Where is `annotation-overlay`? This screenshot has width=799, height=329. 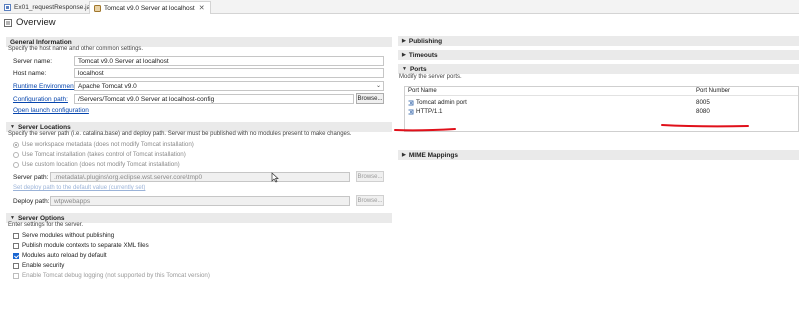 annotation-overlay is located at coordinates (571, 128).